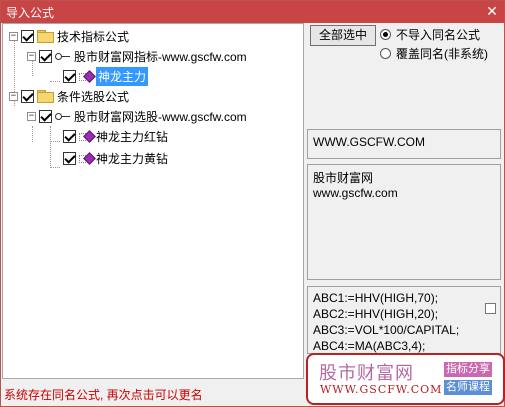  I want to click on description-line: www.gscfw.com, so click(355, 193).